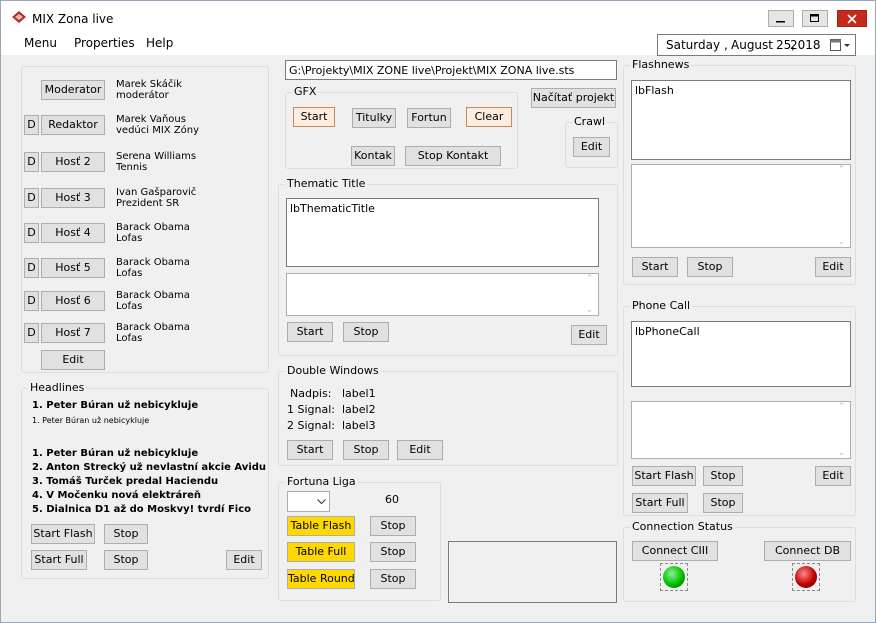  I want to click on signal1-value: label2, so click(359, 409).